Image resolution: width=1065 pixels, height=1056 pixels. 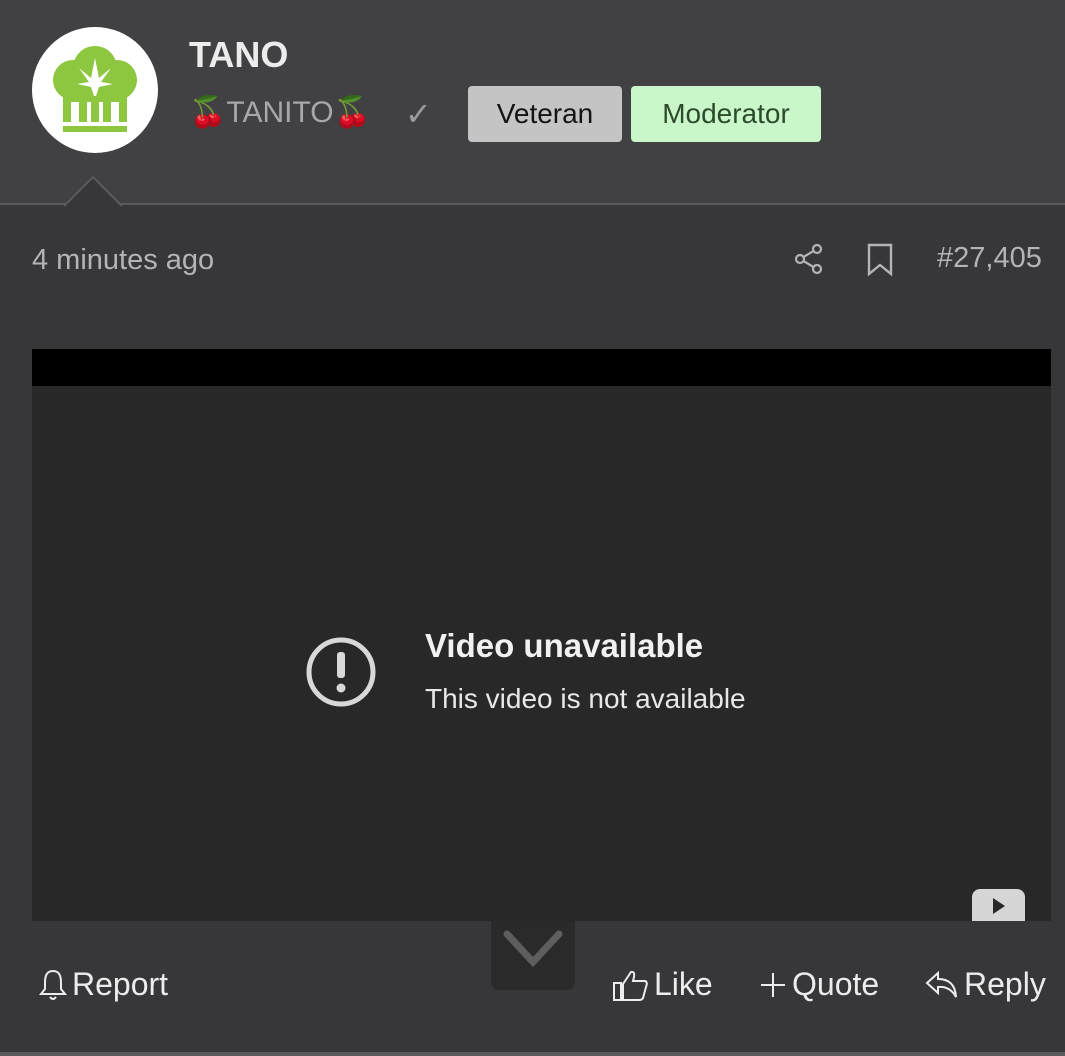 I want to click on report-button: Report, so click(x=103, y=984).